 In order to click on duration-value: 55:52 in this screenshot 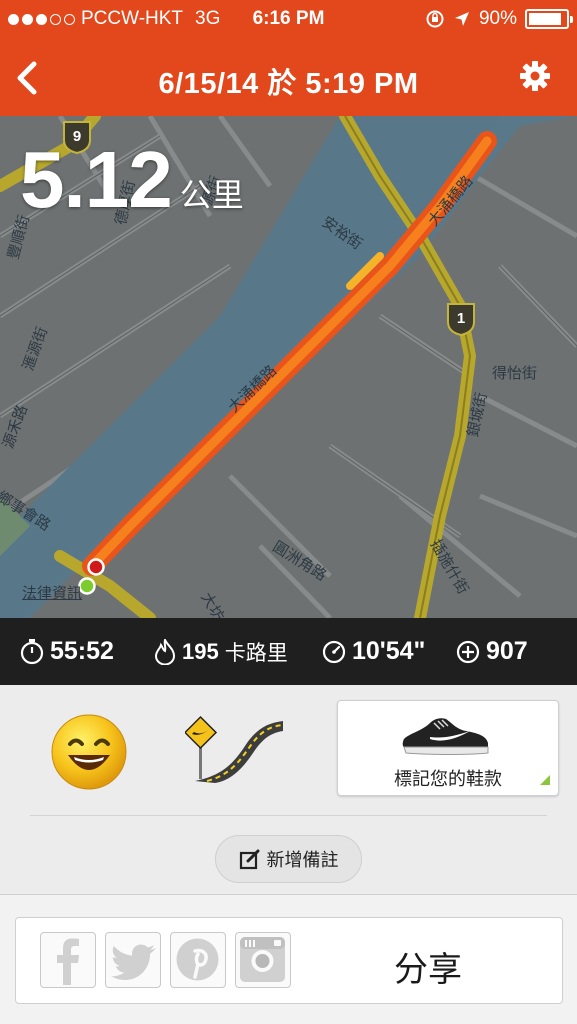, I will do `click(82, 651)`.